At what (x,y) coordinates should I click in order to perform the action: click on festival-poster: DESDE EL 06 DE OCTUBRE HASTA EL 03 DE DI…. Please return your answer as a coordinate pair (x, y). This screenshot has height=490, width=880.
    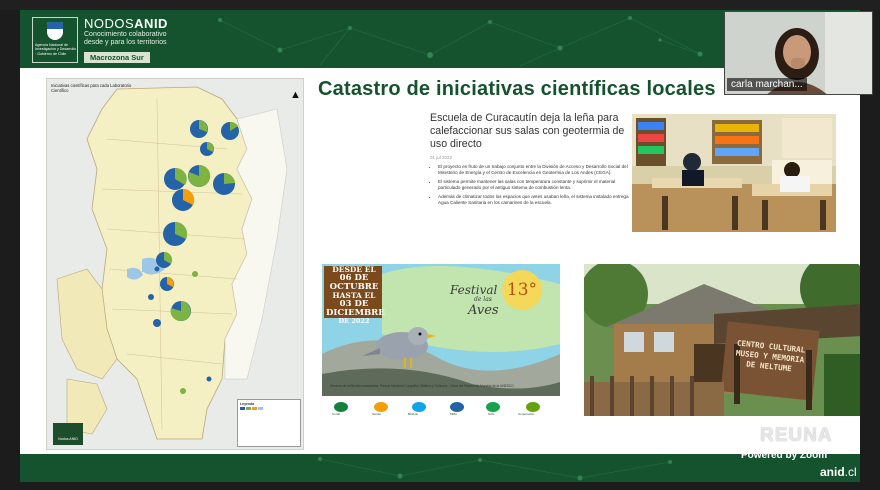
    Looking at the image, I should click on (441, 342).